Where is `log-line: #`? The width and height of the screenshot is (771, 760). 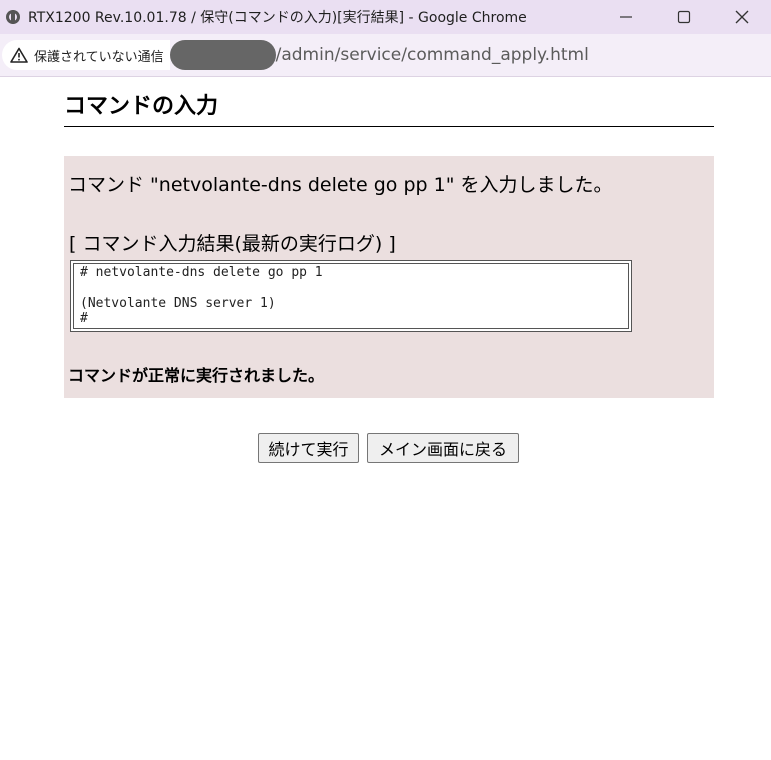 log-line: # is located at coordinates (84, 318).